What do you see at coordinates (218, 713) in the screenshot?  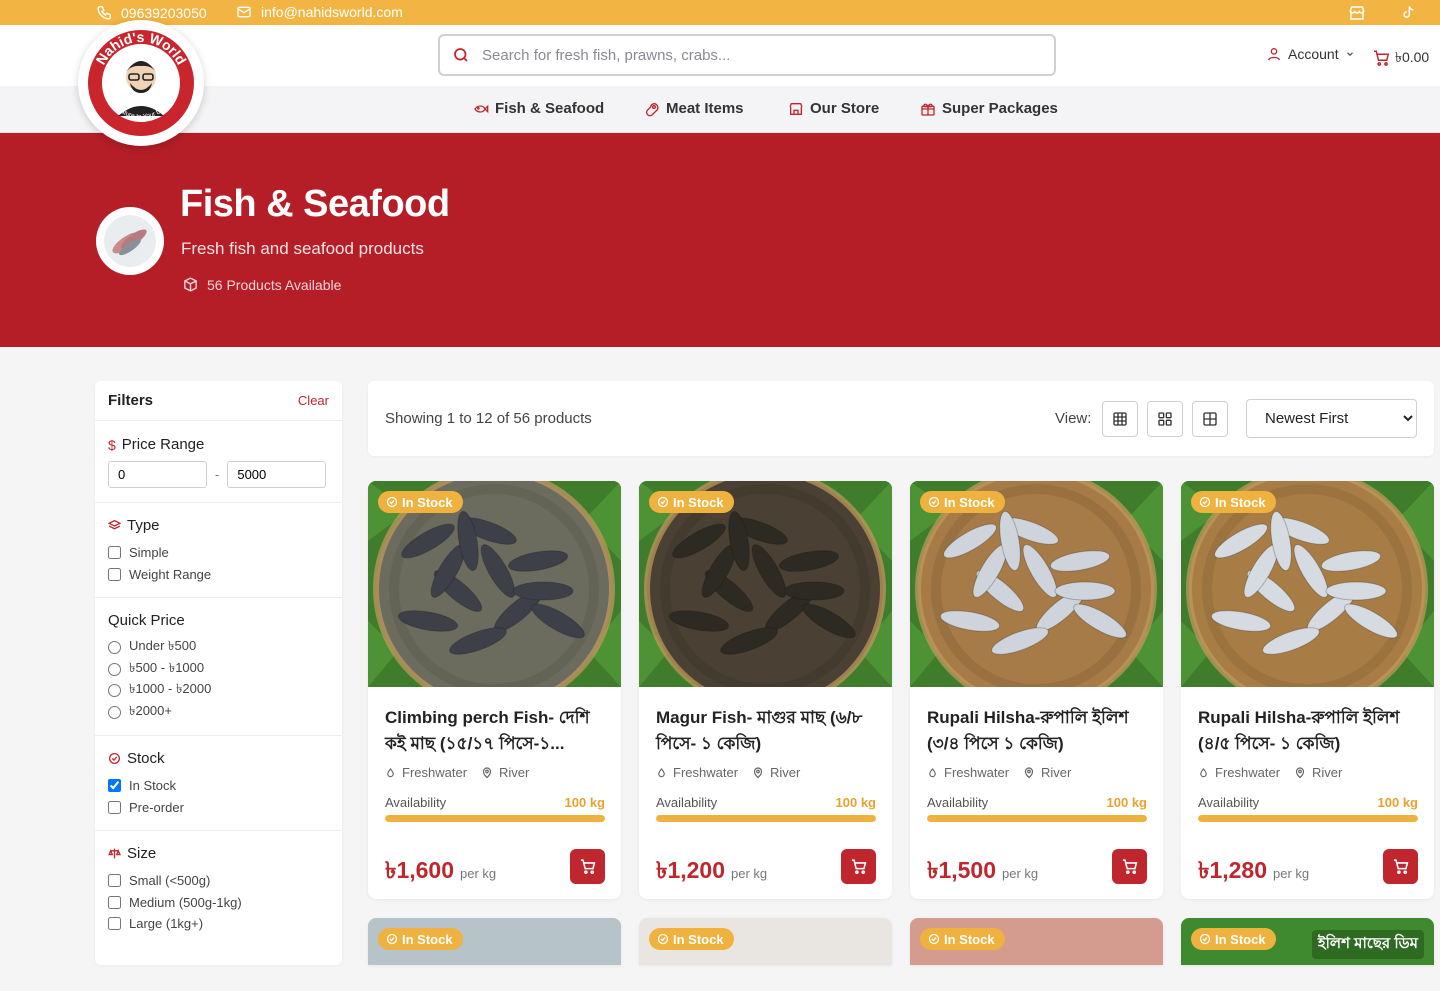 I see `quick-price-option: ৳2000+` at bounding box center [218, 713].